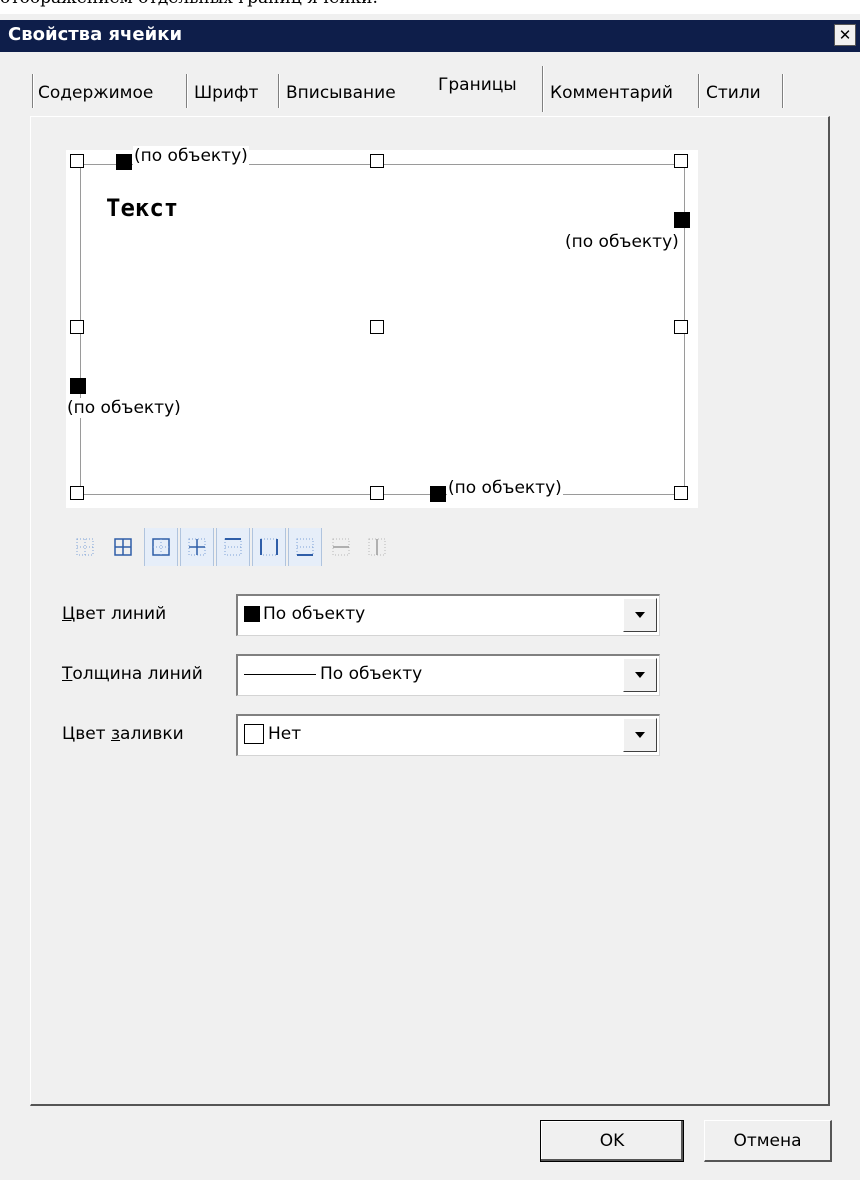 Image resolution: width=860 pixels, height=1180 pixels. What do you see at coordinates (189, 4) in the screenshot?
I see `page-caption: отображением отдельных границ ячейки.` at bounding box center [189, 4].